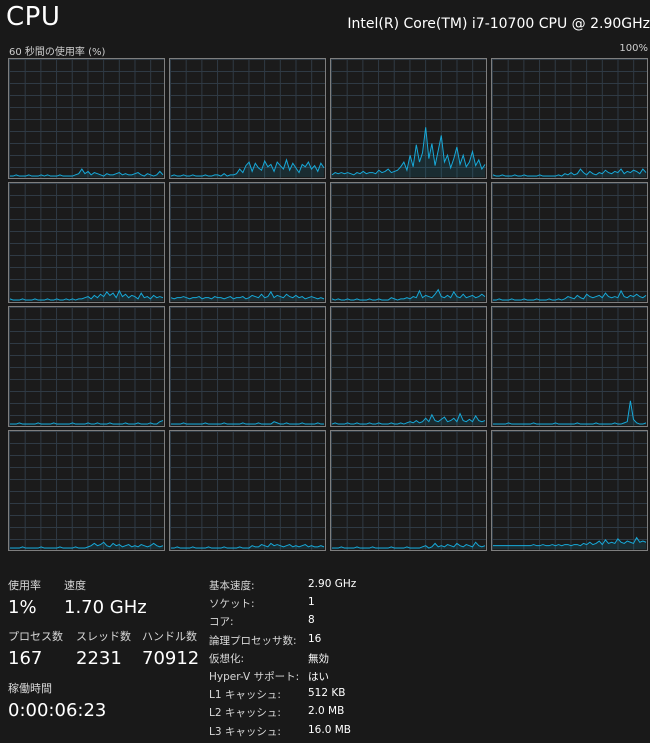 This screenshot has height=743, width=650. Describe the element at coordinates (498, 24) in the screenshot. I see `cpu-model-name: Intel(R) Core(TM) i7-10700 CPU @ 2.90GHz` at that location.